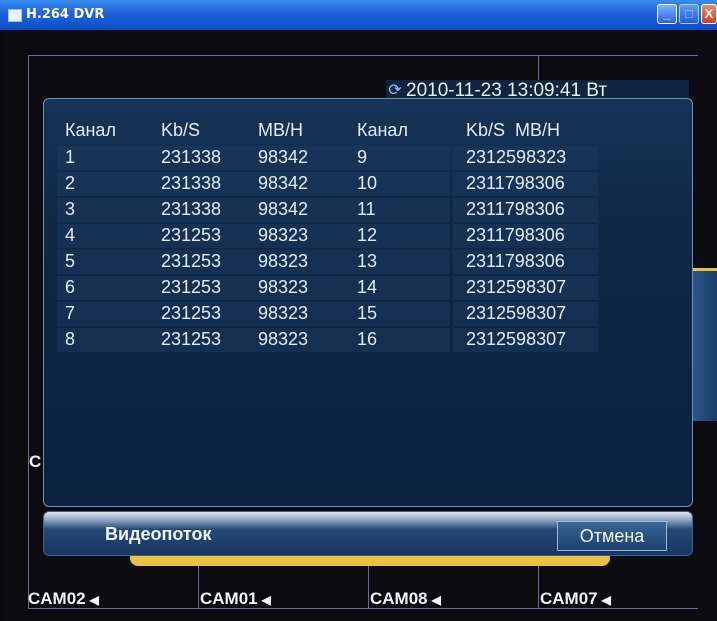 The height and width of the screenshot is (621, 717). I want to click on minimize-button: _, so click(667, 14).